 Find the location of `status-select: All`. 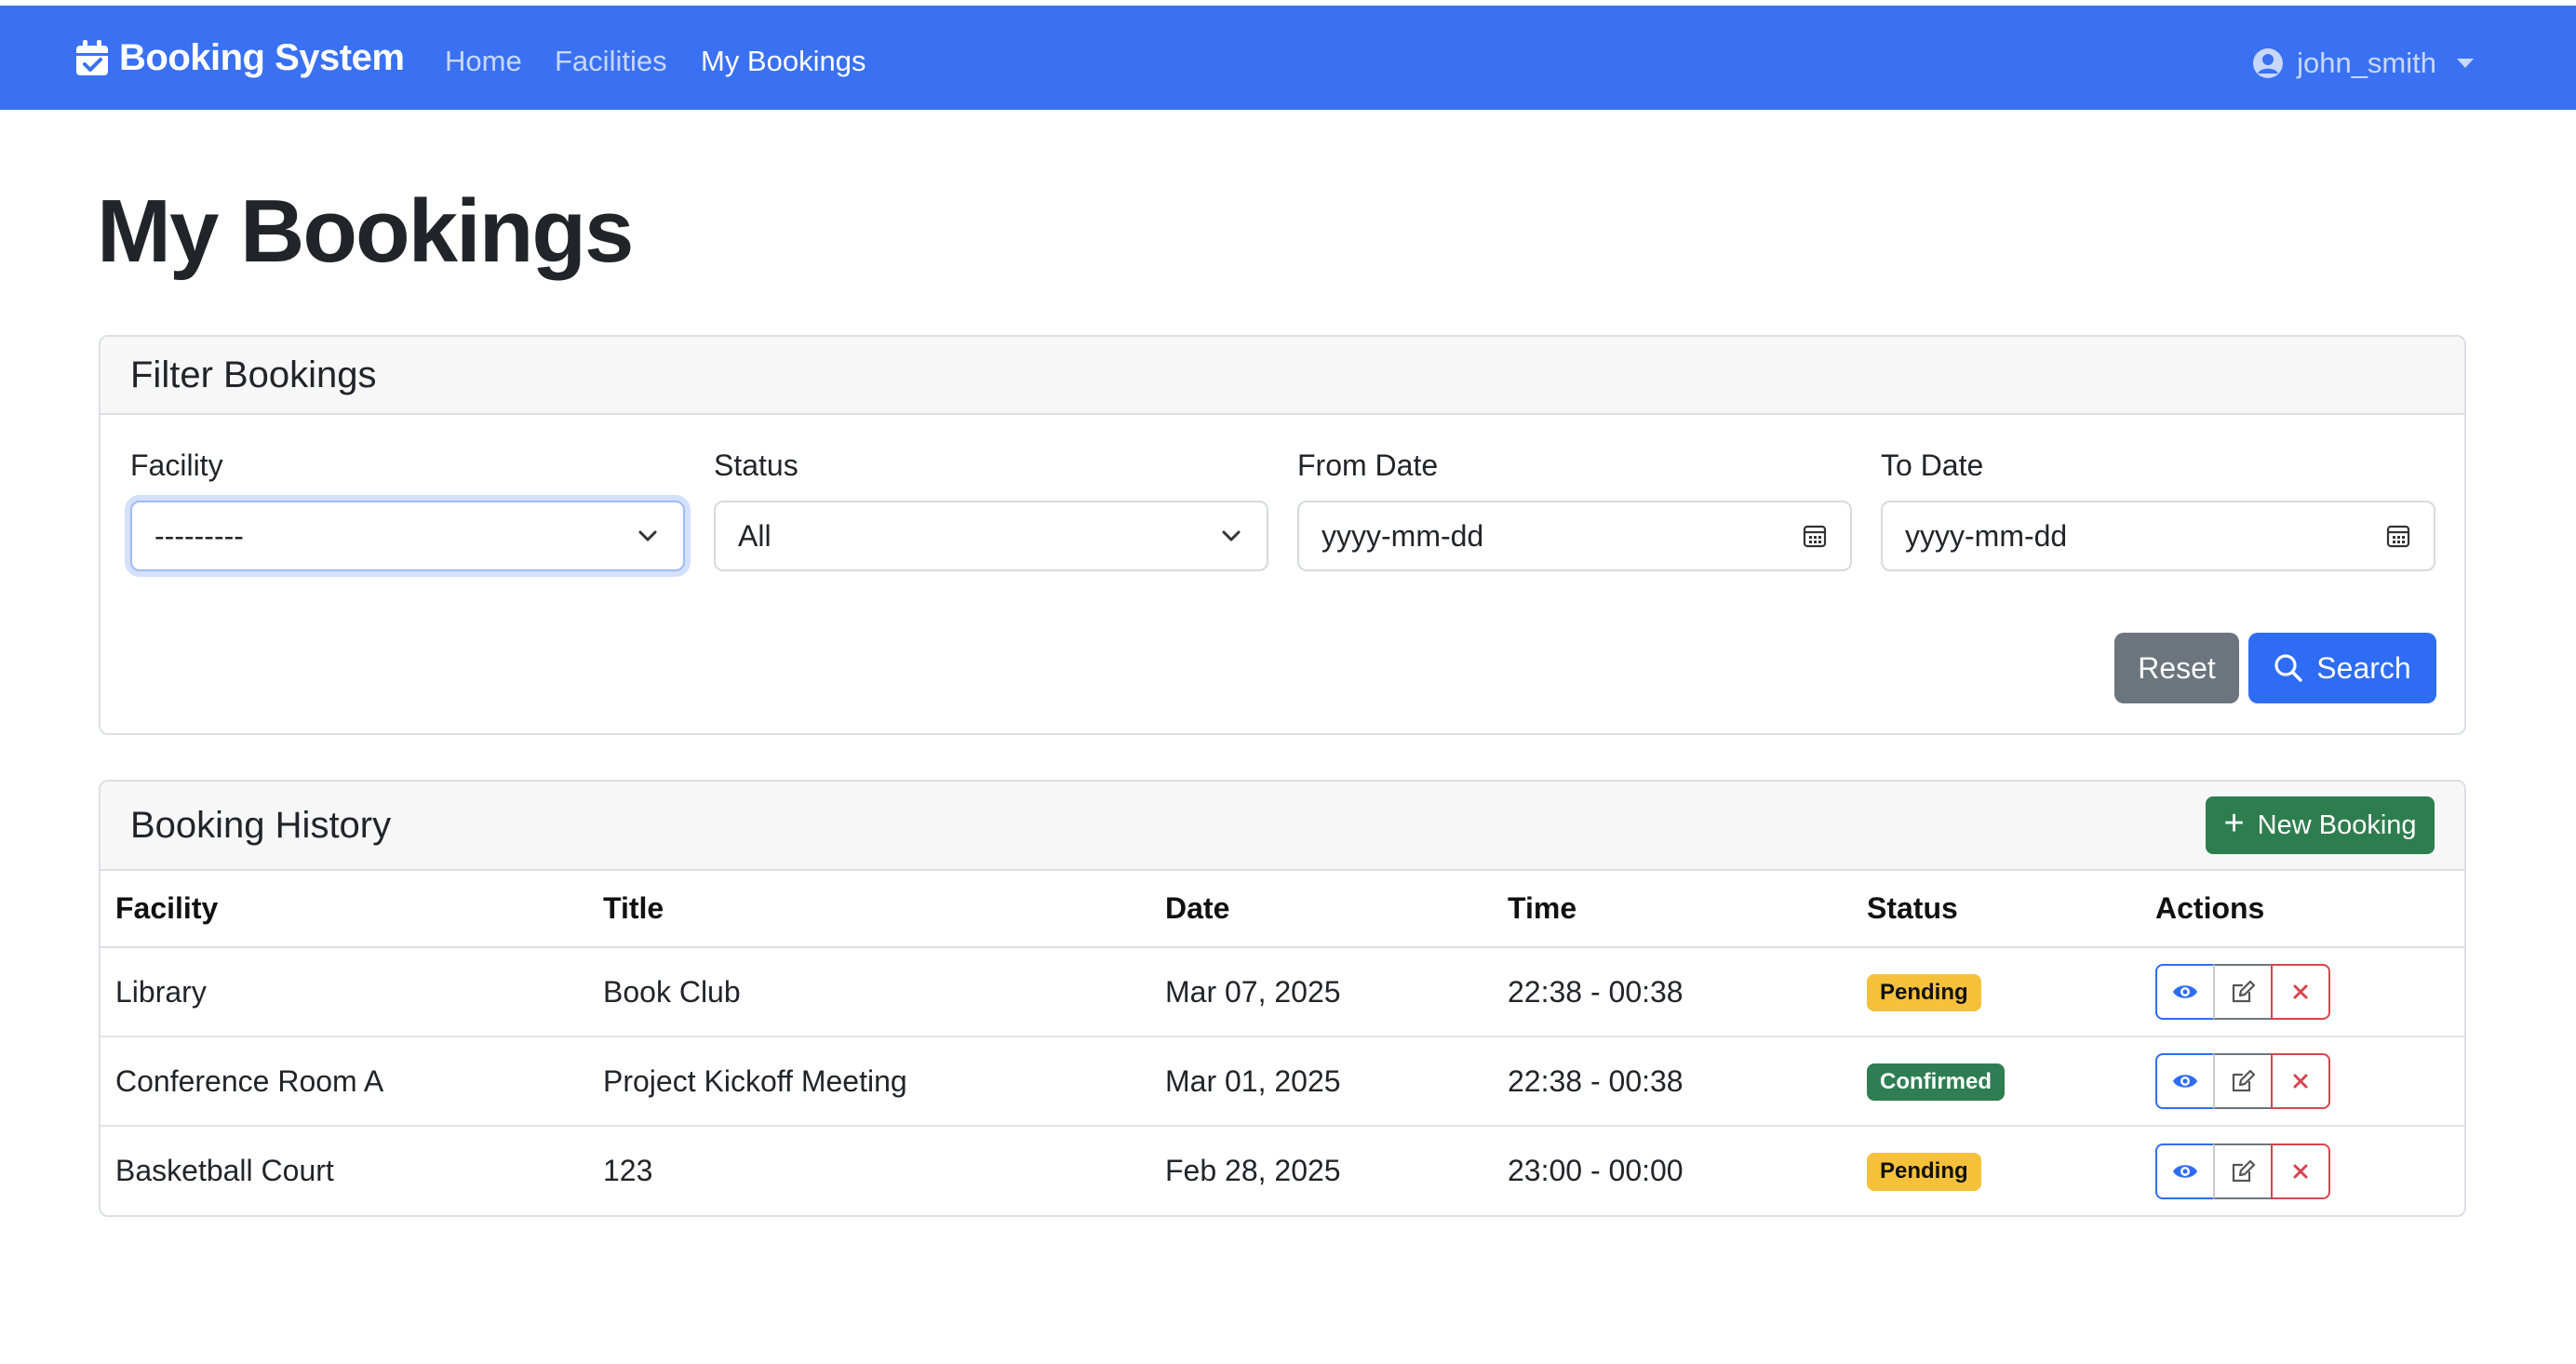

status-select: All is located at coordinates (991, 536).